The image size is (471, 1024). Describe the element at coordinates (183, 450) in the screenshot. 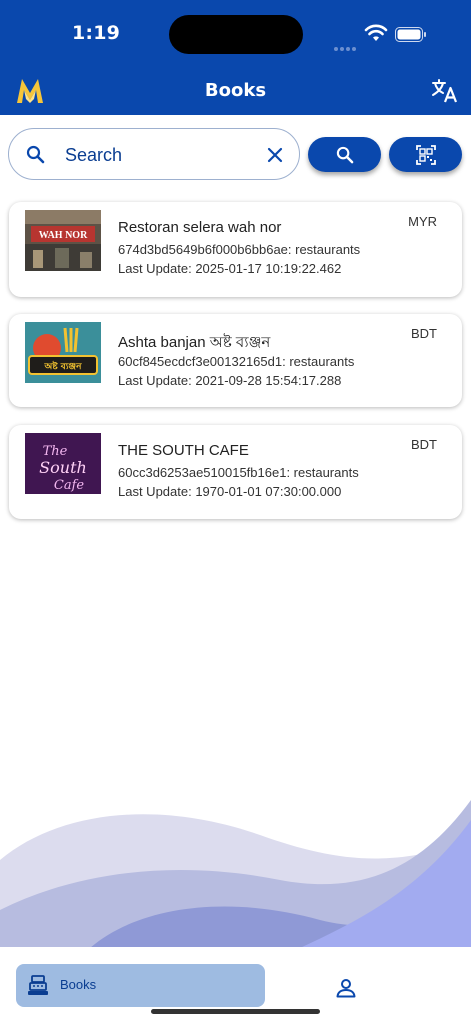

I see `book-name: THE SOUTH CAFE` at that location.